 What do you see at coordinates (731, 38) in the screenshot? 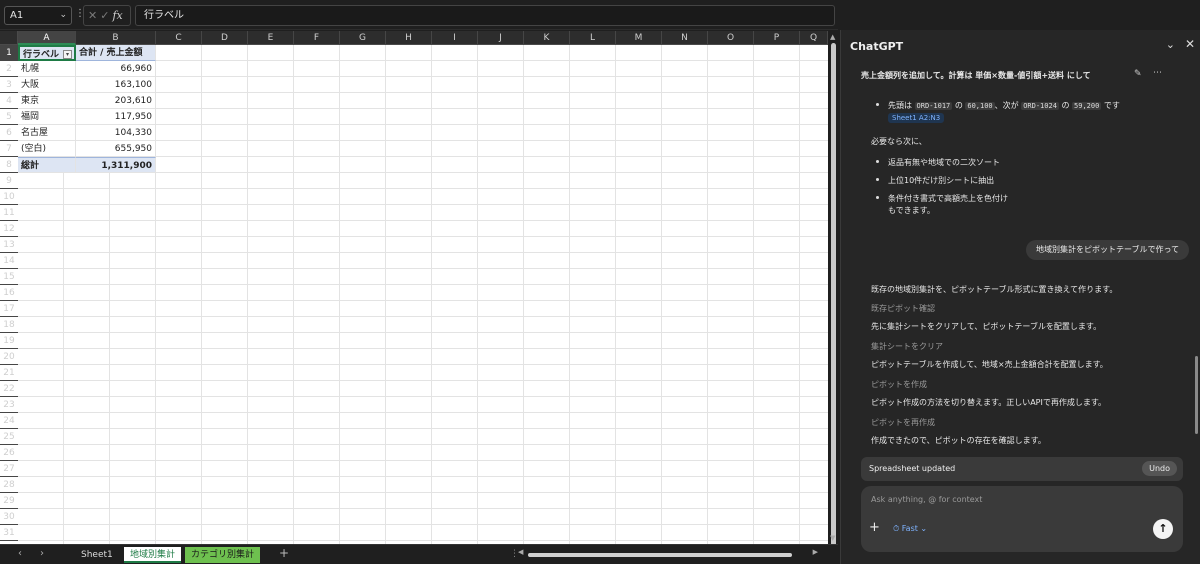
I see `column-header: O` at bounding box center [731, 38].